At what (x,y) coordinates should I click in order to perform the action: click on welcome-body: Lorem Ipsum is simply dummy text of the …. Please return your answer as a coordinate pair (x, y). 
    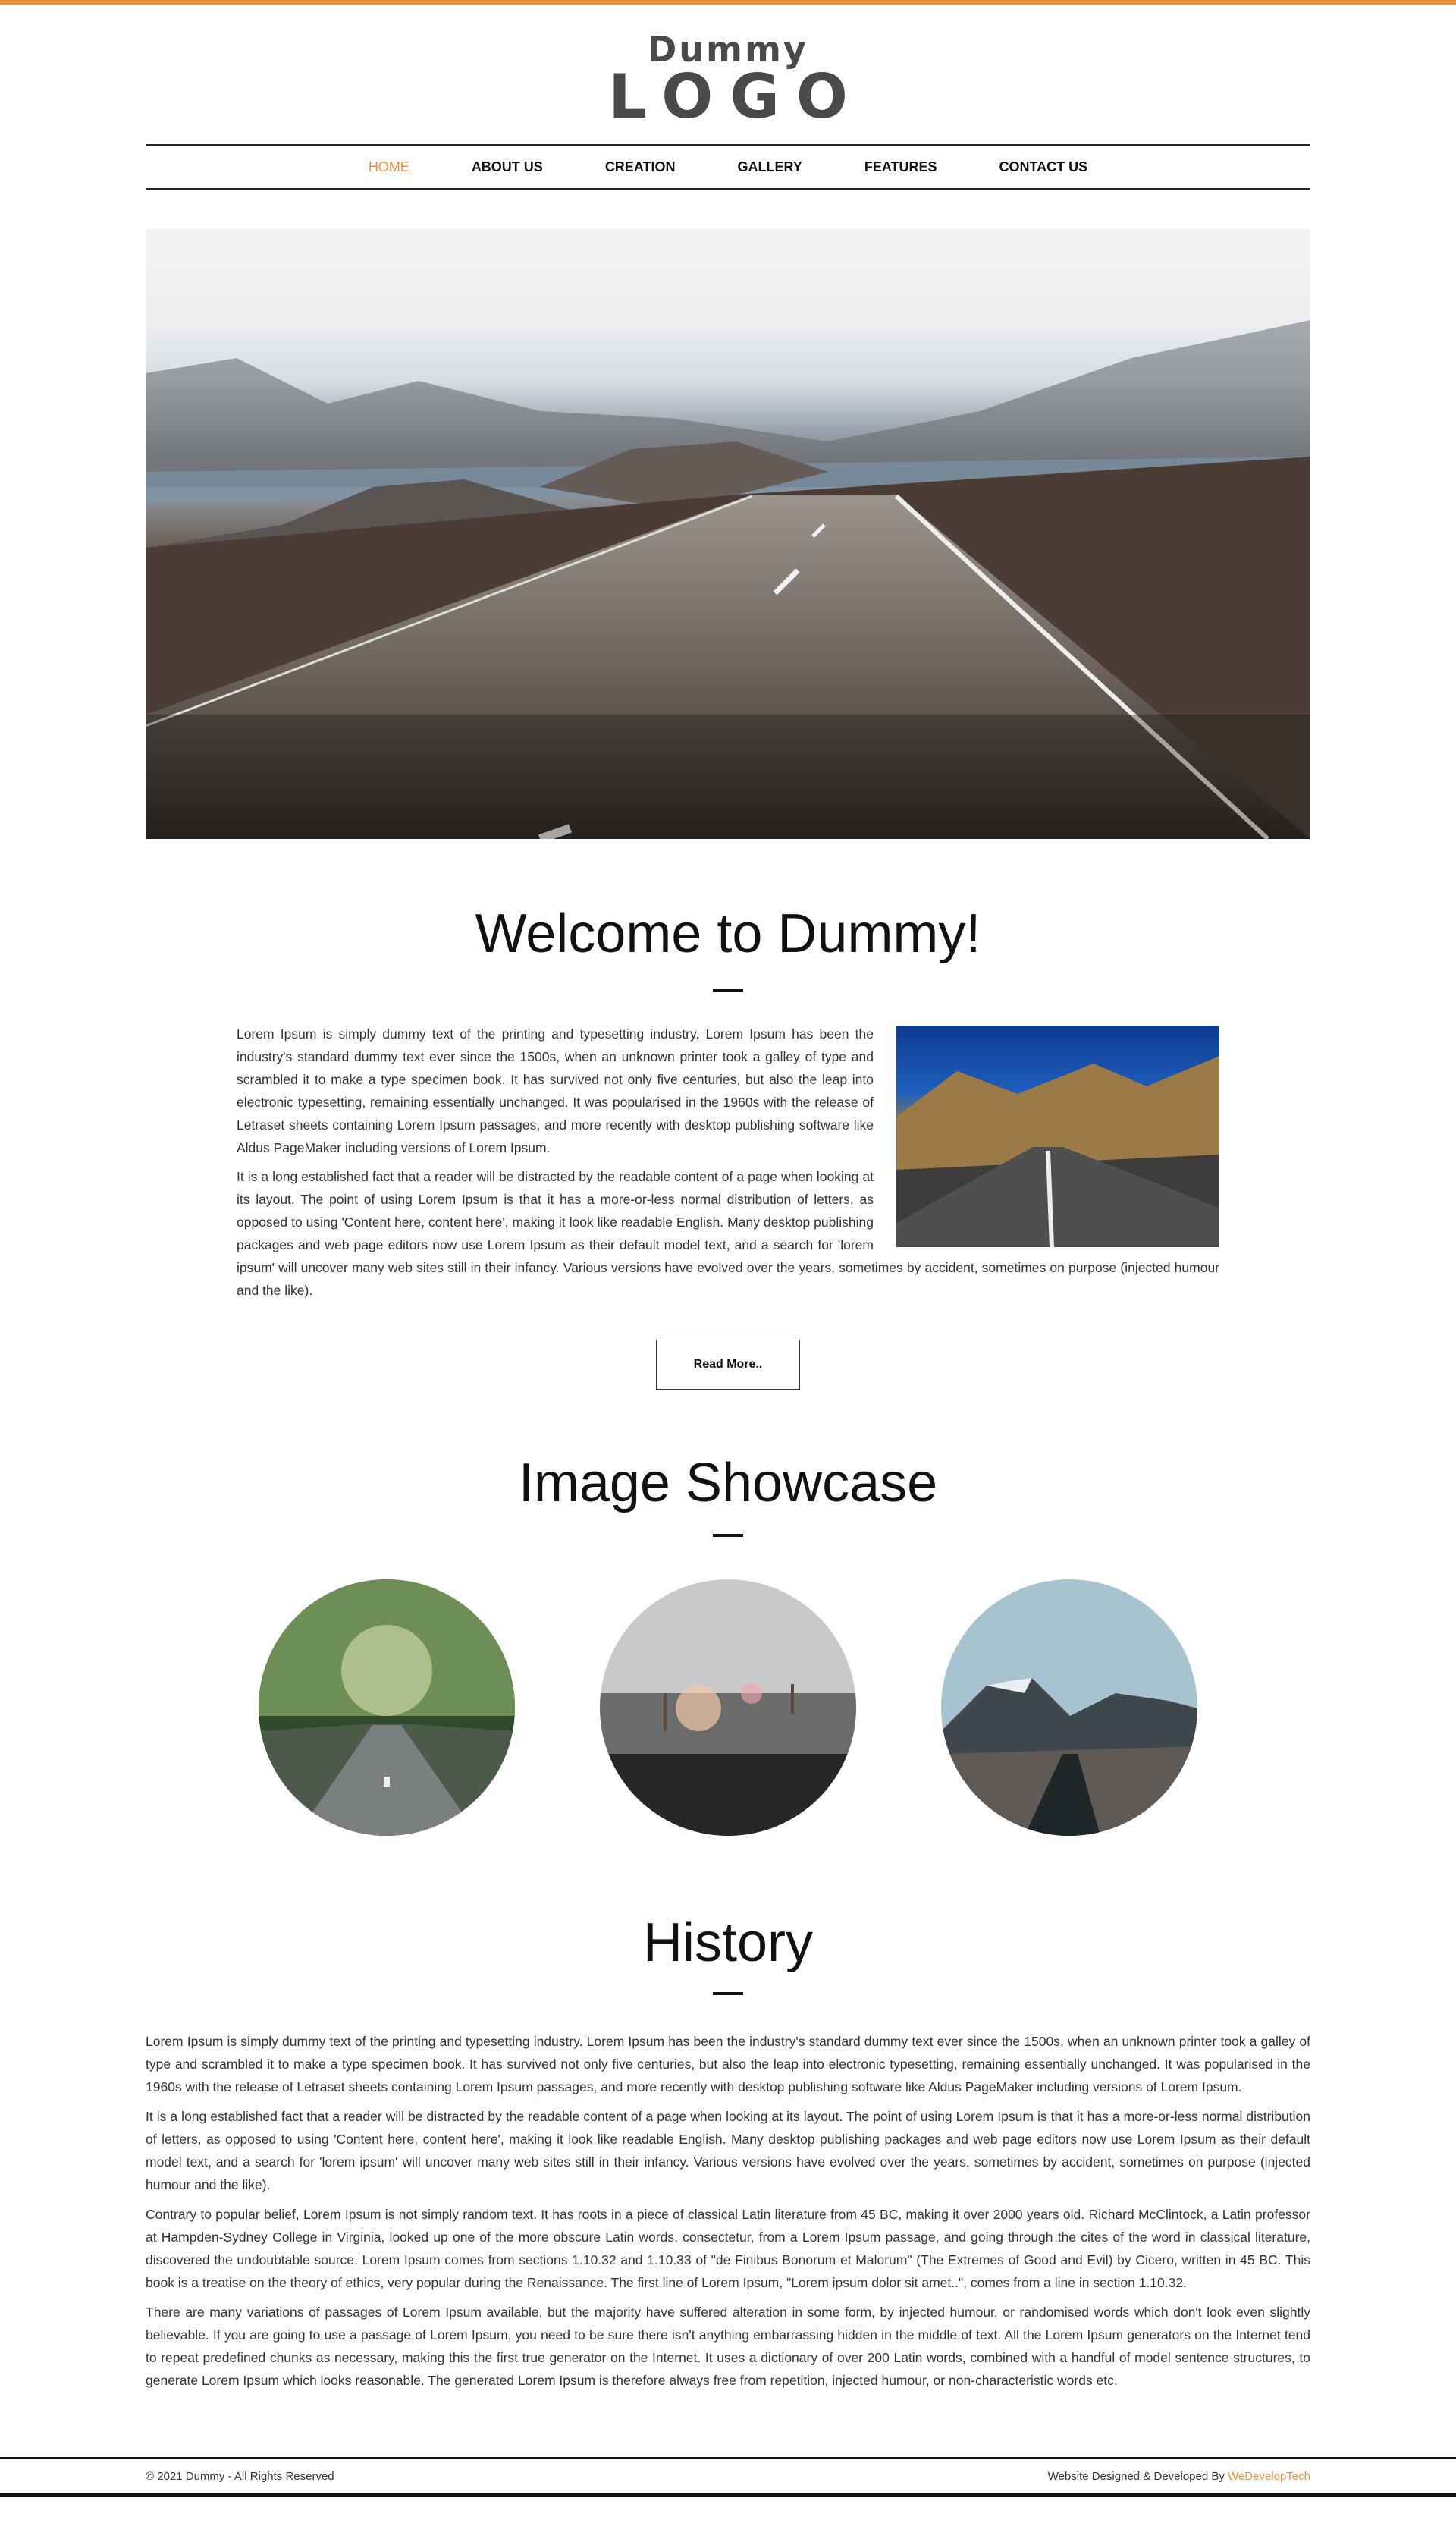
    Looking at the image, I should click on (728, 1162).